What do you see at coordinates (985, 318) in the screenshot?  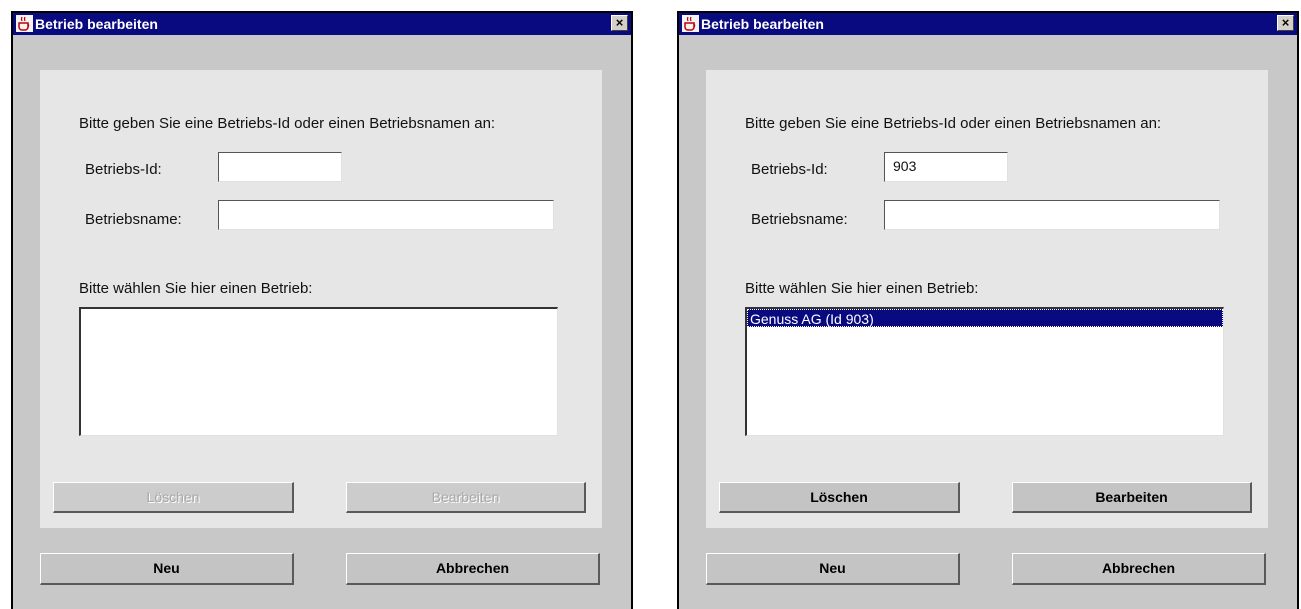 I see `list-item: Genuss AG (Id 903)` at bounding box center [985, 318].